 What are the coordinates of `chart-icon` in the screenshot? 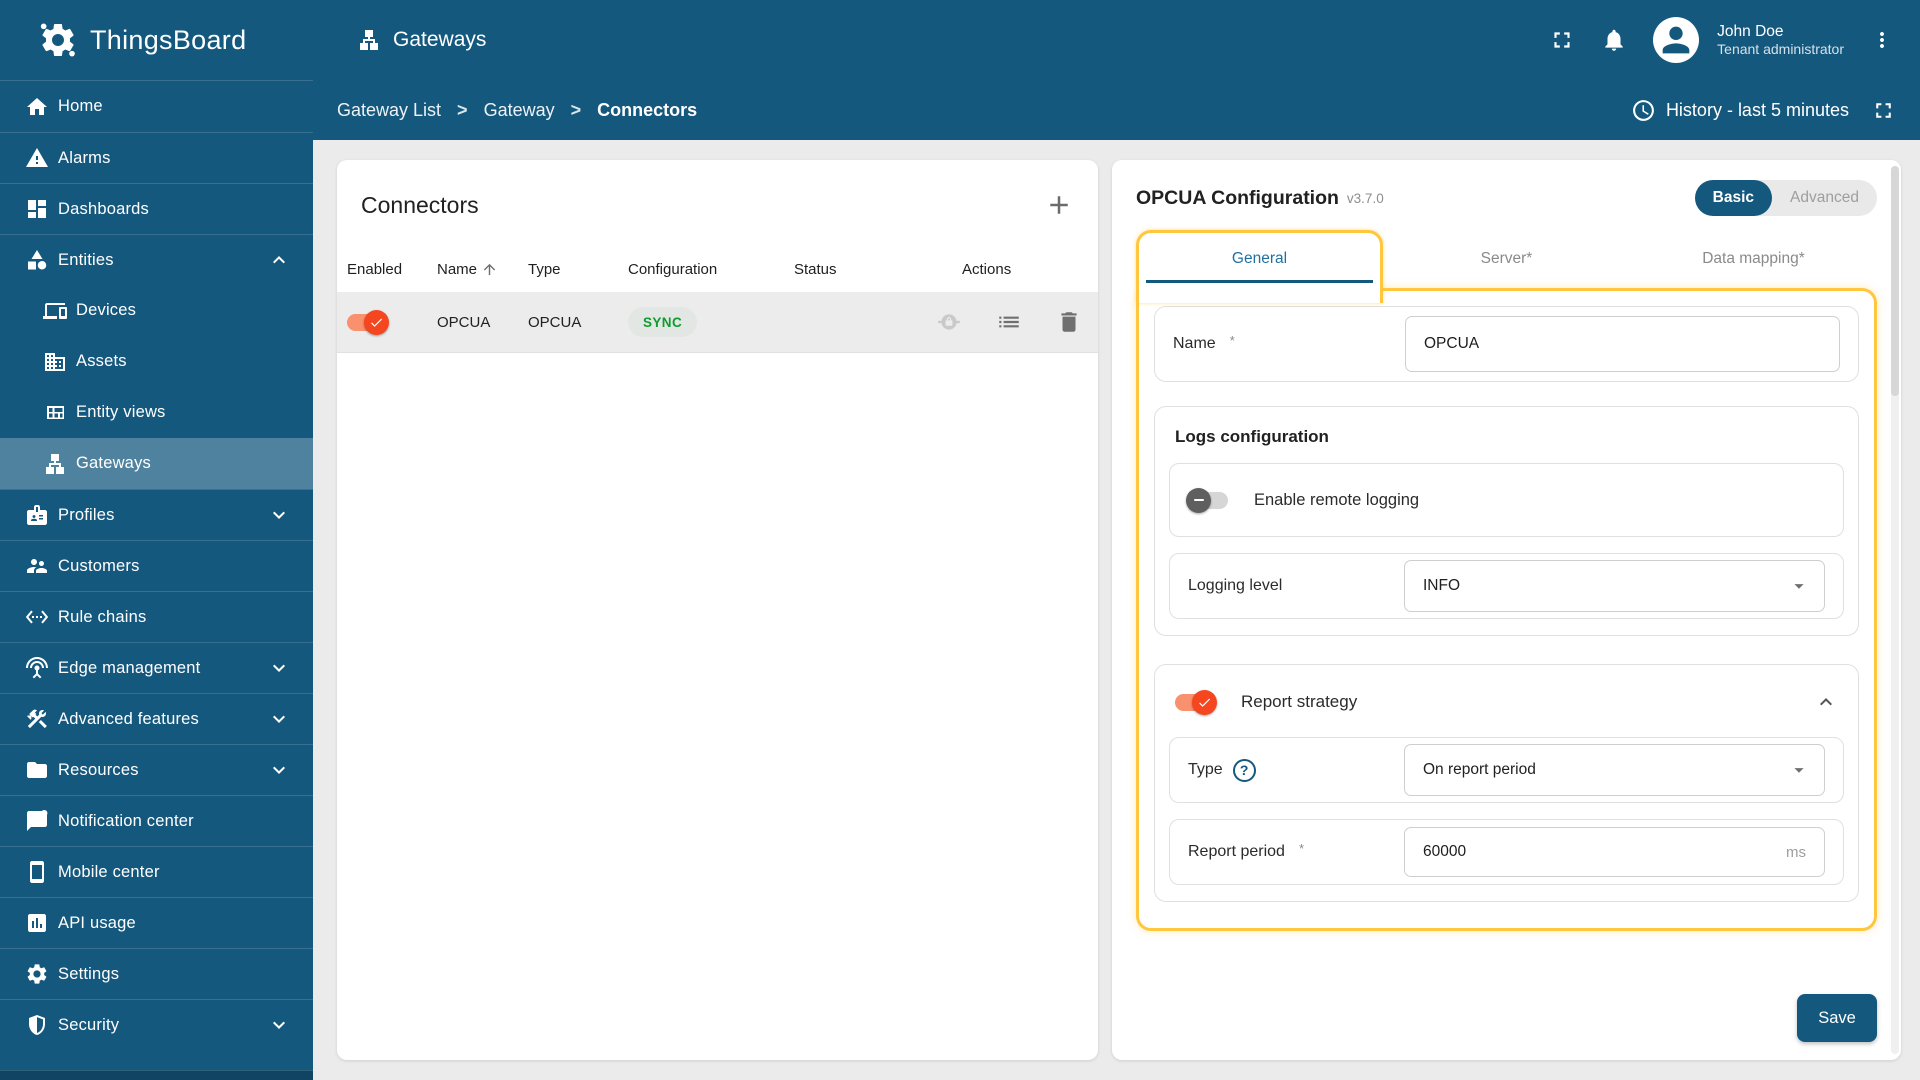 It's located at (37, 923).